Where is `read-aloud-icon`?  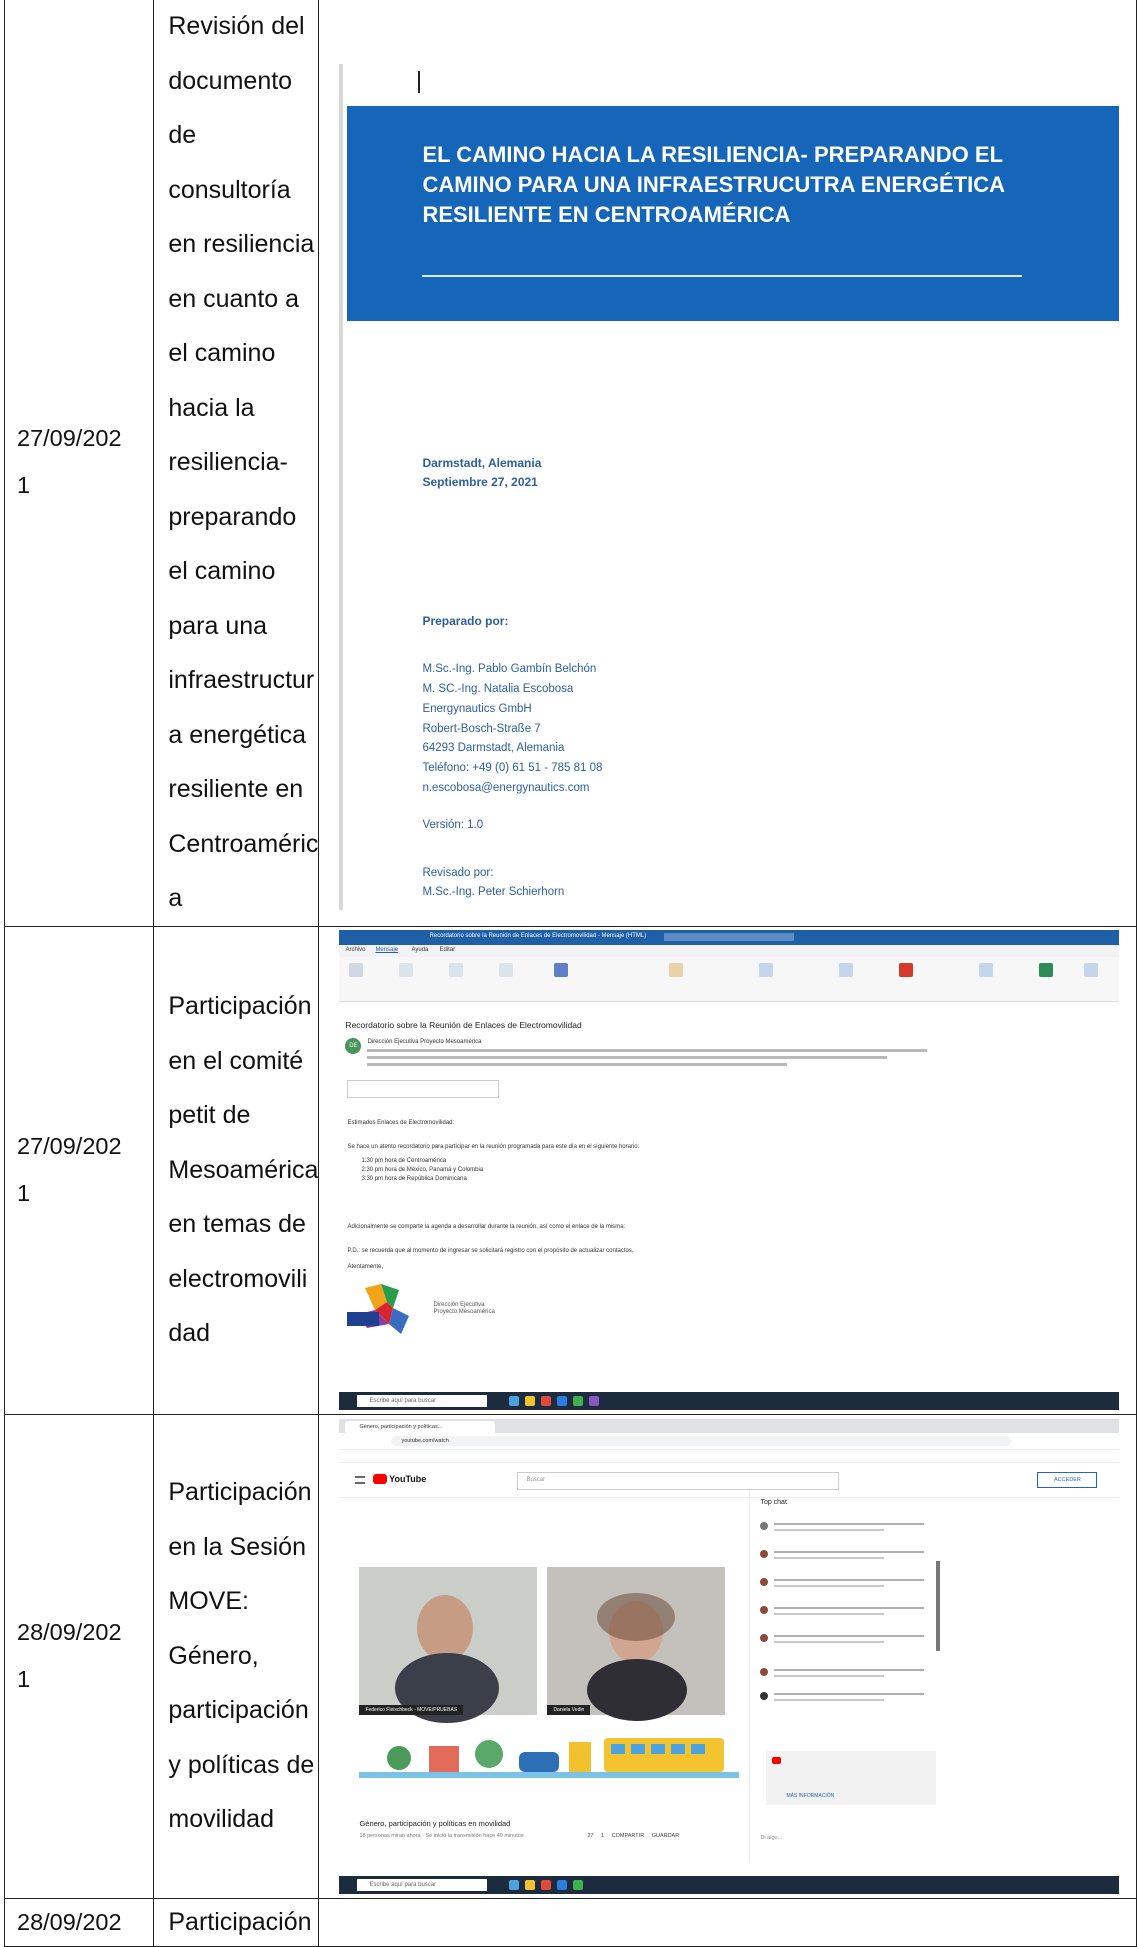 read-aloud-icon is located at coordinates (986, 970).